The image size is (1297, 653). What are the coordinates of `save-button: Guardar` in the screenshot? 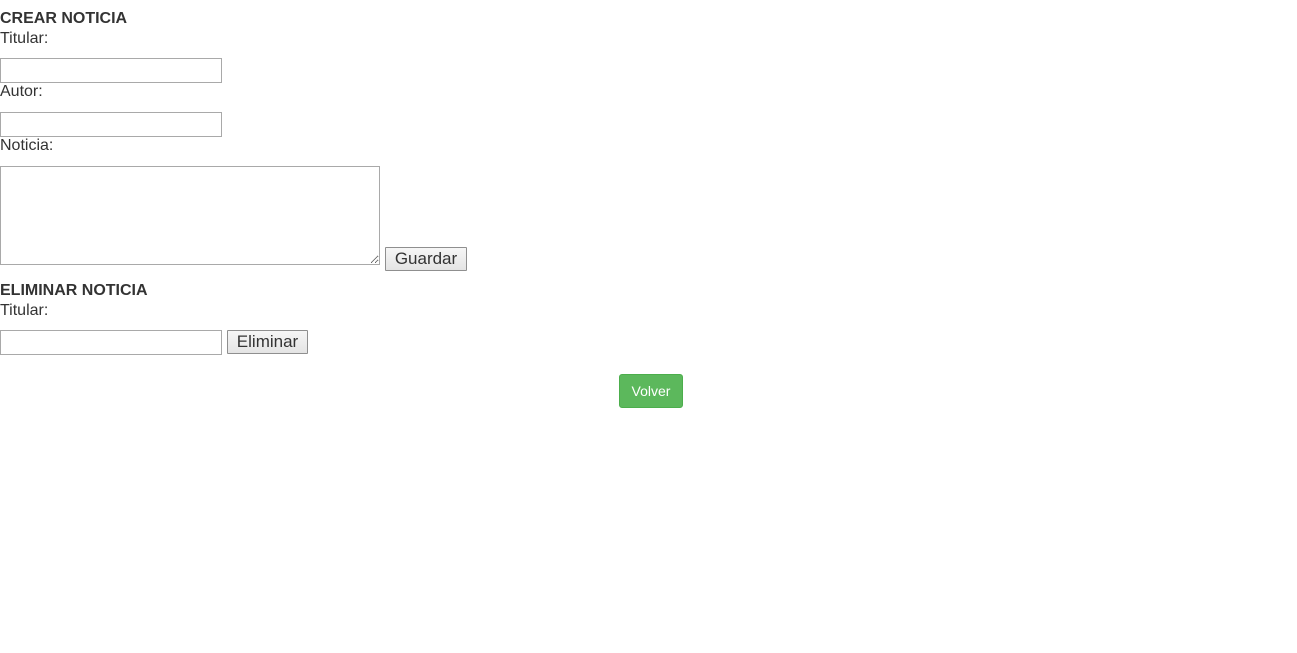 It's located at (426, 259).